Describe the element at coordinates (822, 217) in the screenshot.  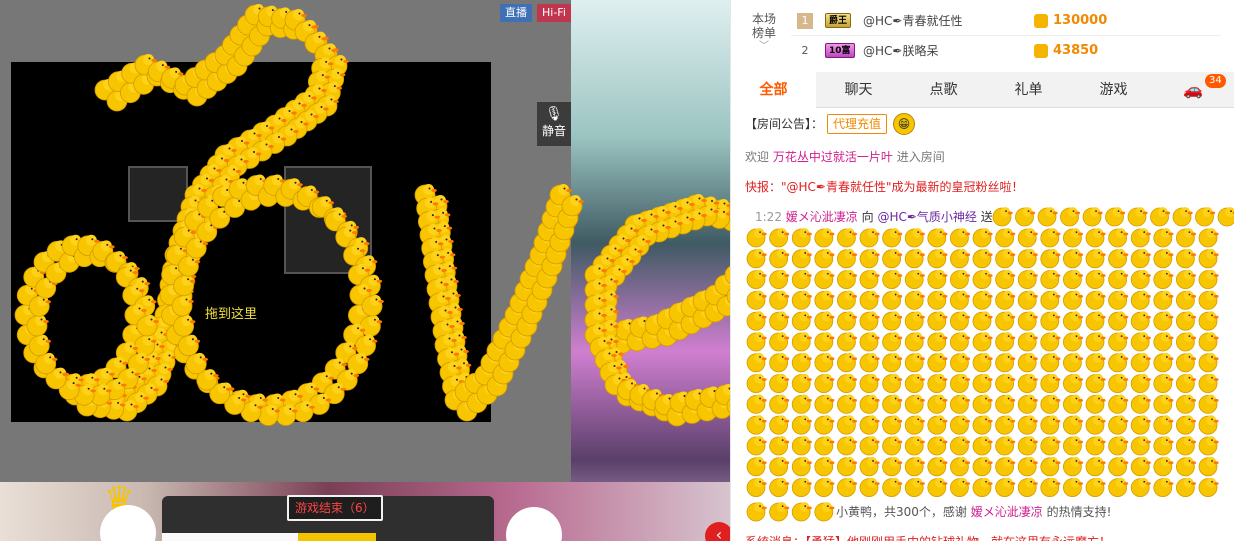
I see `gift-sender: 嫒メ沁泚凄凉` at that location.